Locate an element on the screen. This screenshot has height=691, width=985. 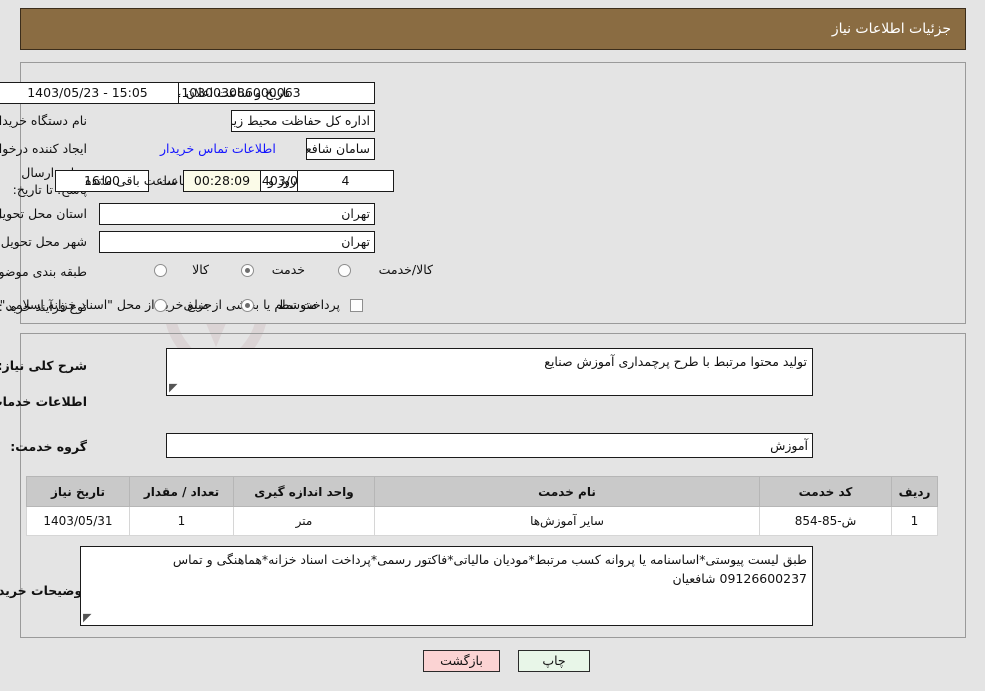
back-button: بازگشت is located at coordinates (461, 661).